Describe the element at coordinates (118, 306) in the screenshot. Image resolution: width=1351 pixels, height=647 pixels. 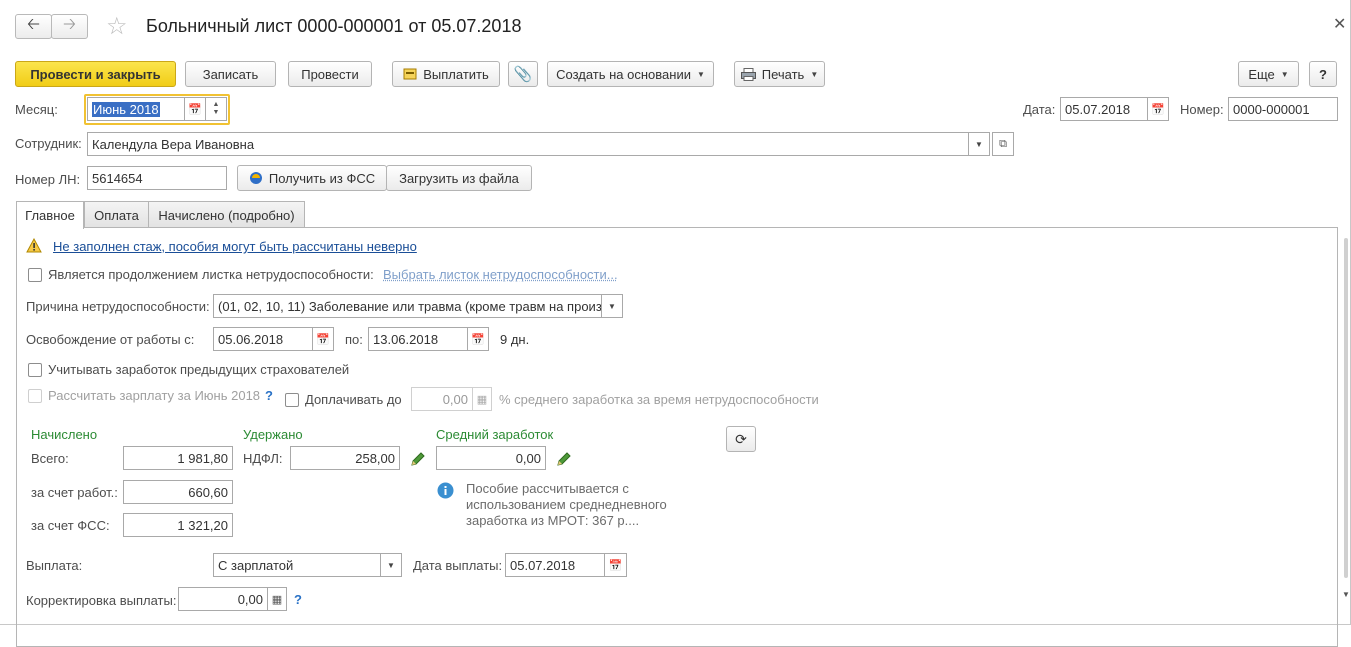
I see `reason-label: Причина нетрудоспособности:` at that location.